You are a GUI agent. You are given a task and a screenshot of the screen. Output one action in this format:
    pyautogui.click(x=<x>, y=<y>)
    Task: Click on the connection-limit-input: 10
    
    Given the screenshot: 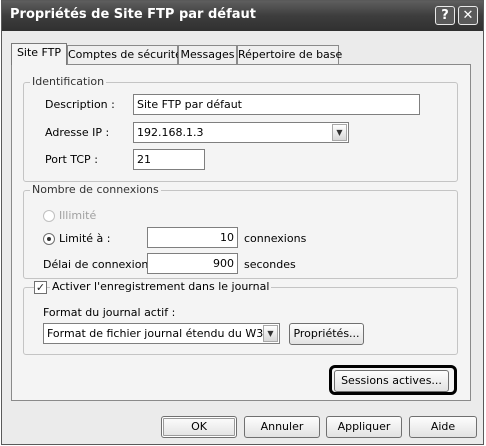 What is the action you would take?
    pyautogui.click(x=192, y=237)
    